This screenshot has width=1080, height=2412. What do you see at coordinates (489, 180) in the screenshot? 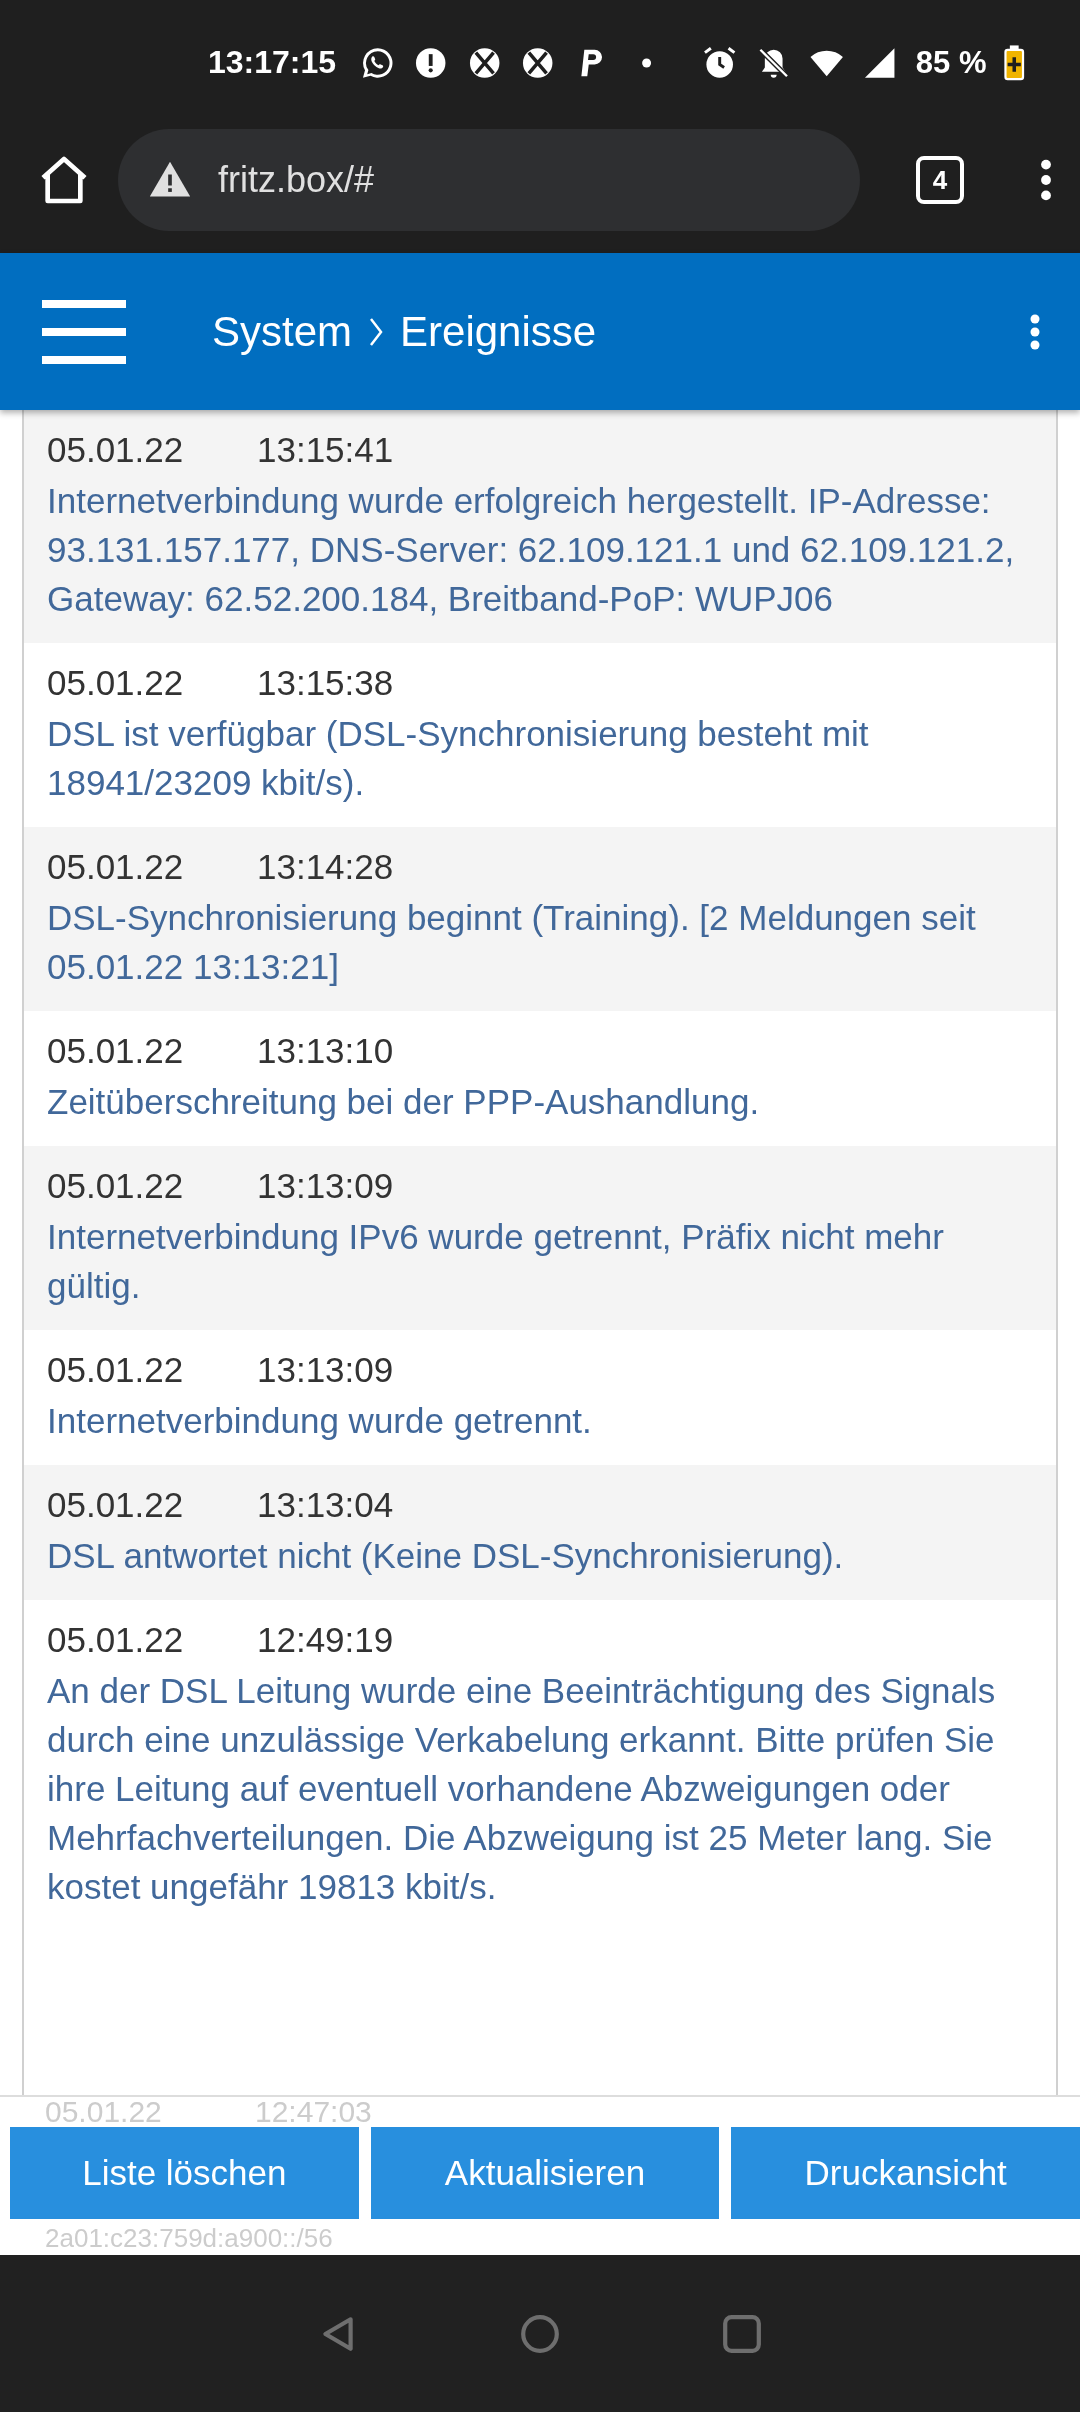
I see `address-bar: fritz.box/#` at bounding box center [489, 180].